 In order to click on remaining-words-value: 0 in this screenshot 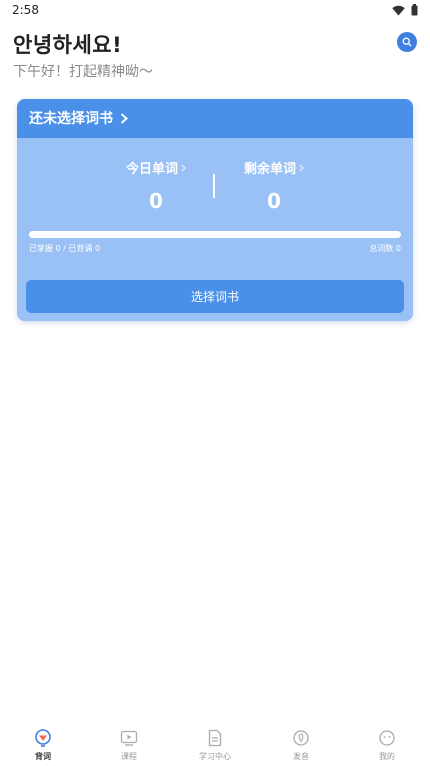, I will do `click(274, 201)`.